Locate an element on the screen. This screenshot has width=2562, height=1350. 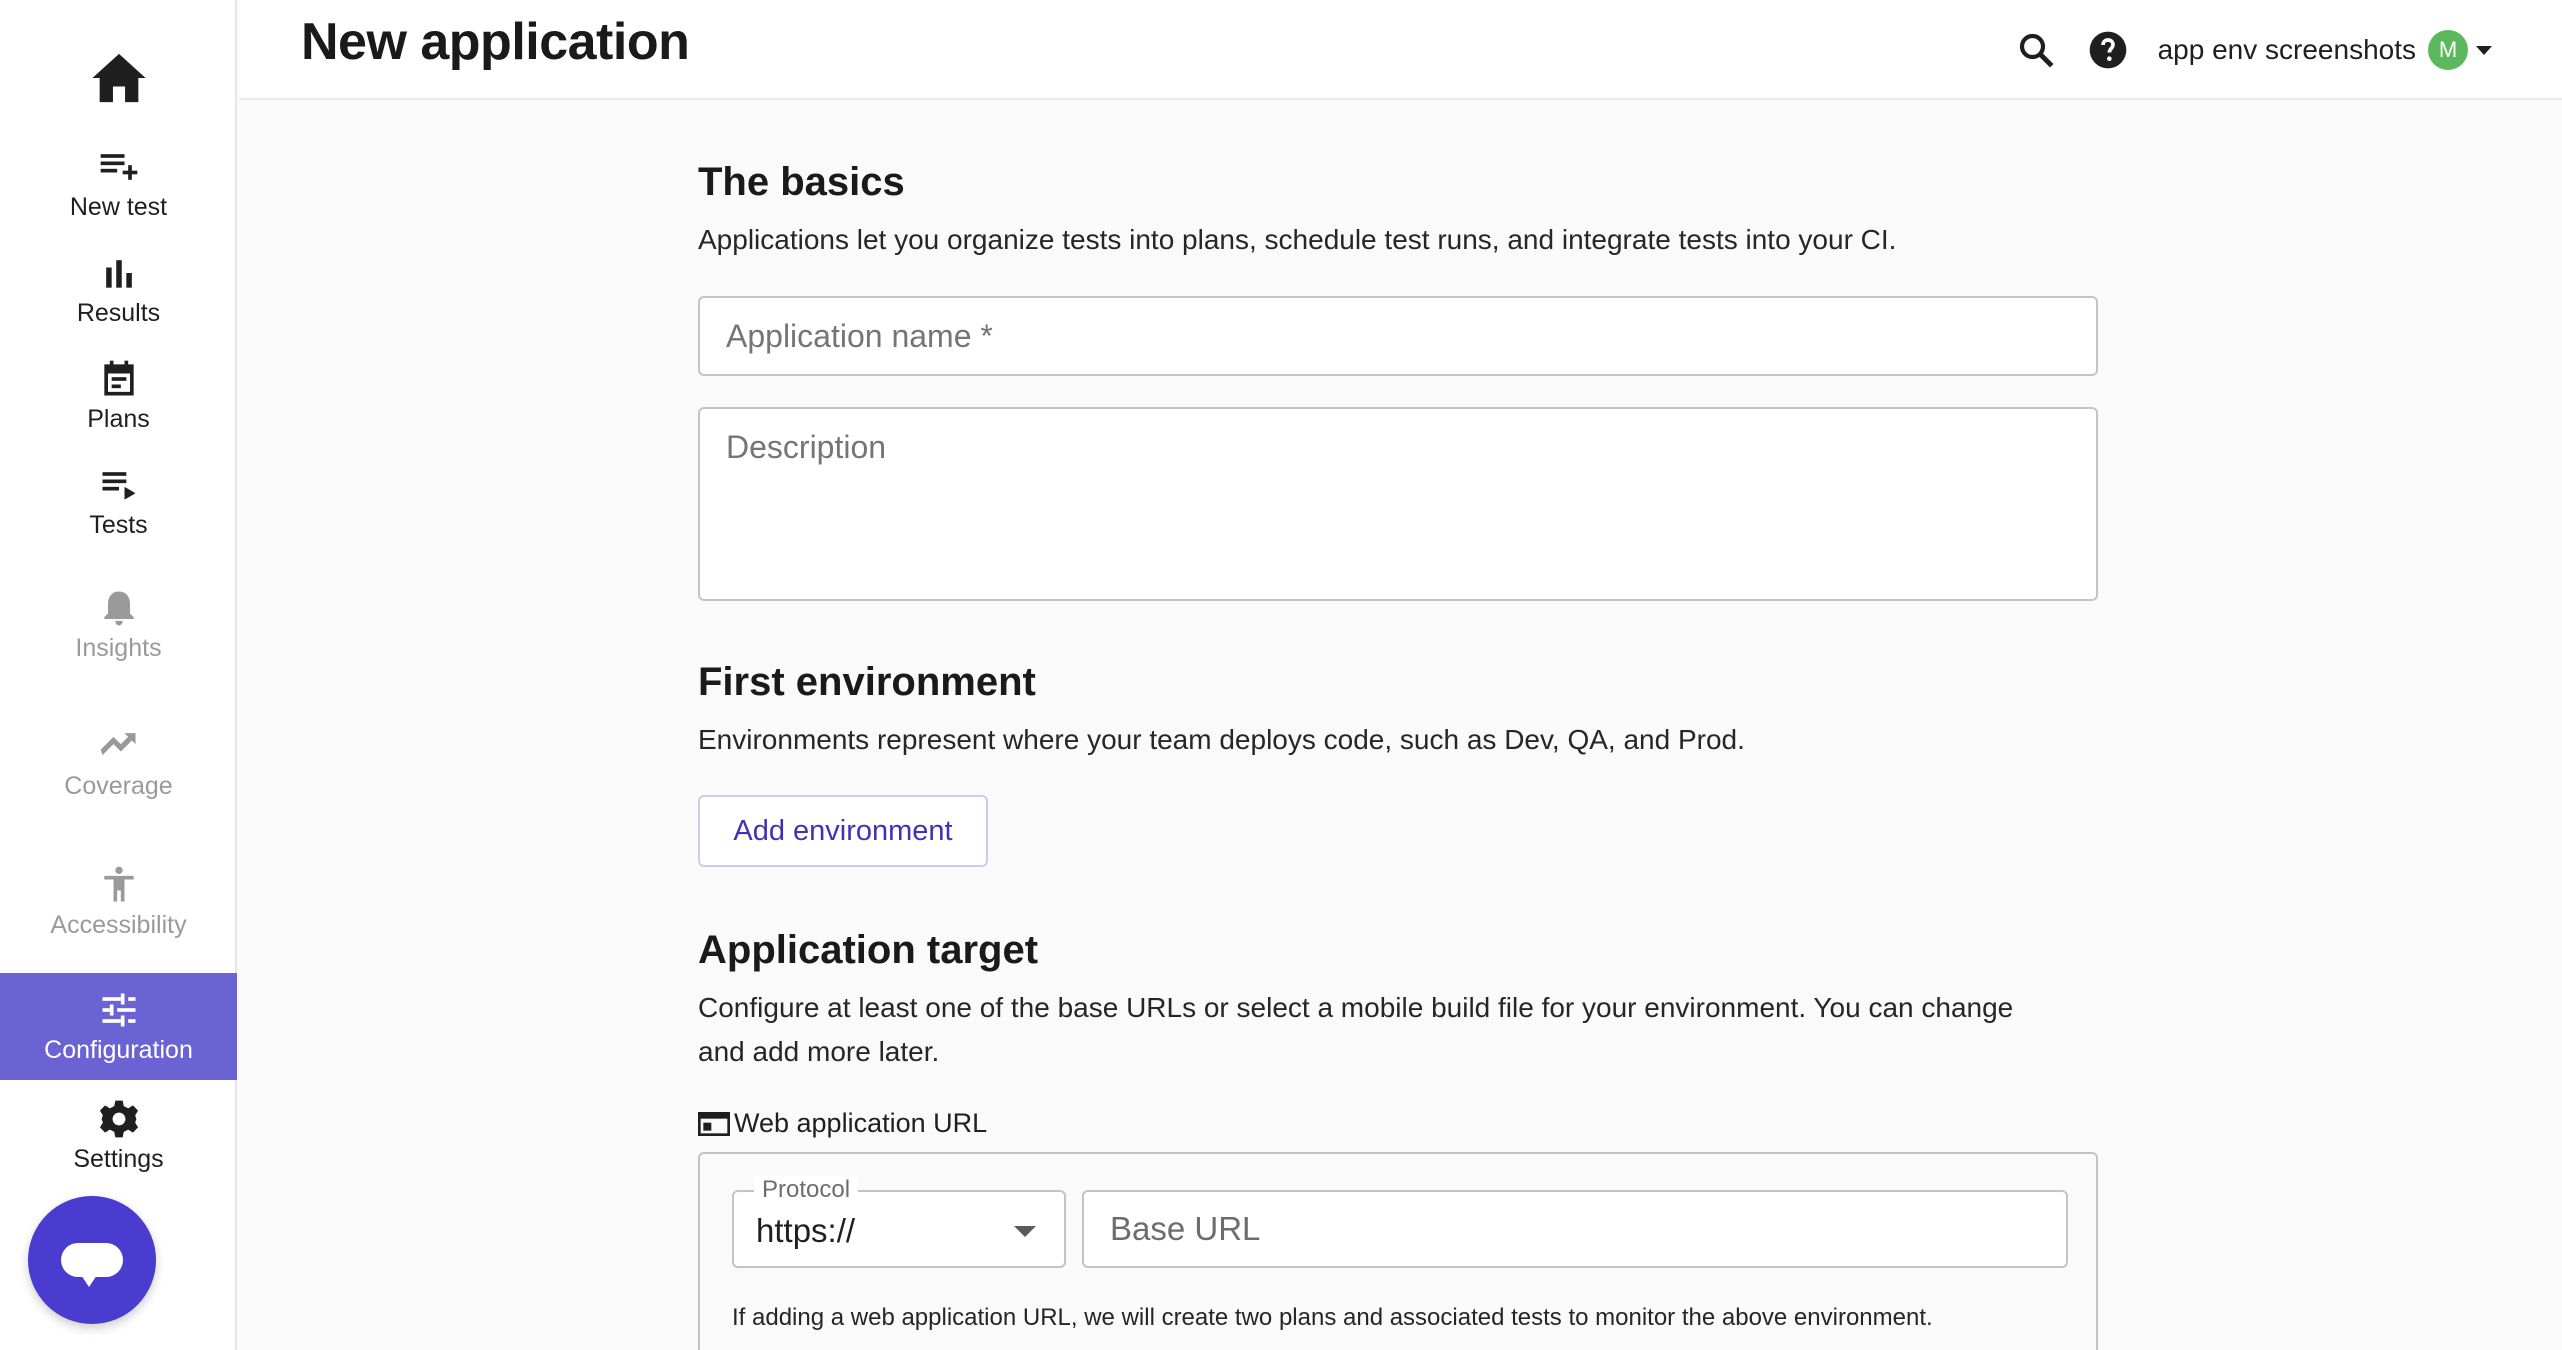
target-description-line2: and add more later. is located at coordinates (819, 1051).